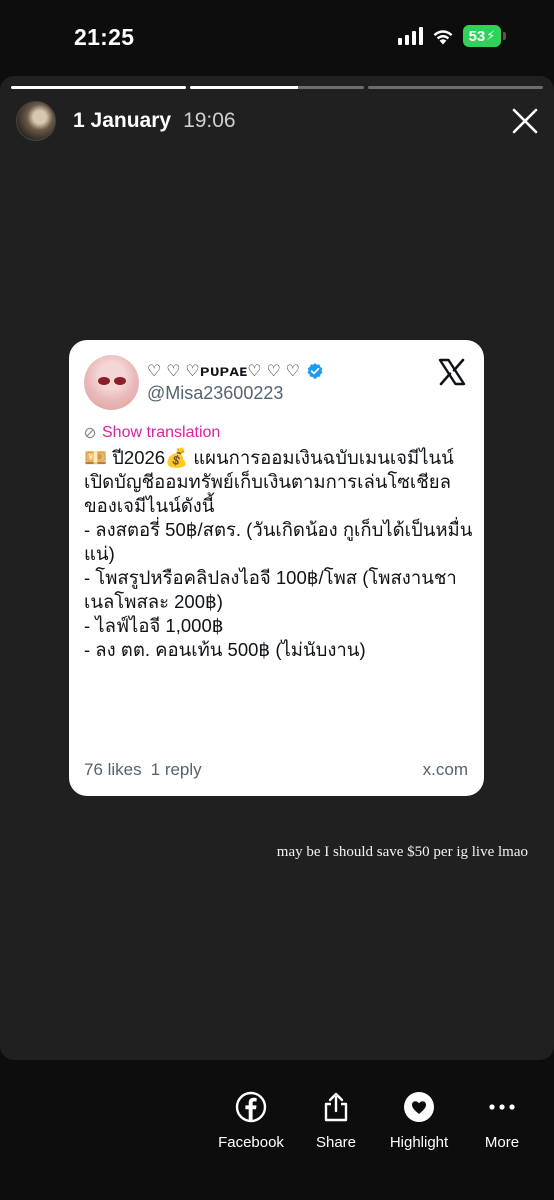 This screenshot has height=1200, width=554. I want to click on verified-badge-icon, so click(315, 371).